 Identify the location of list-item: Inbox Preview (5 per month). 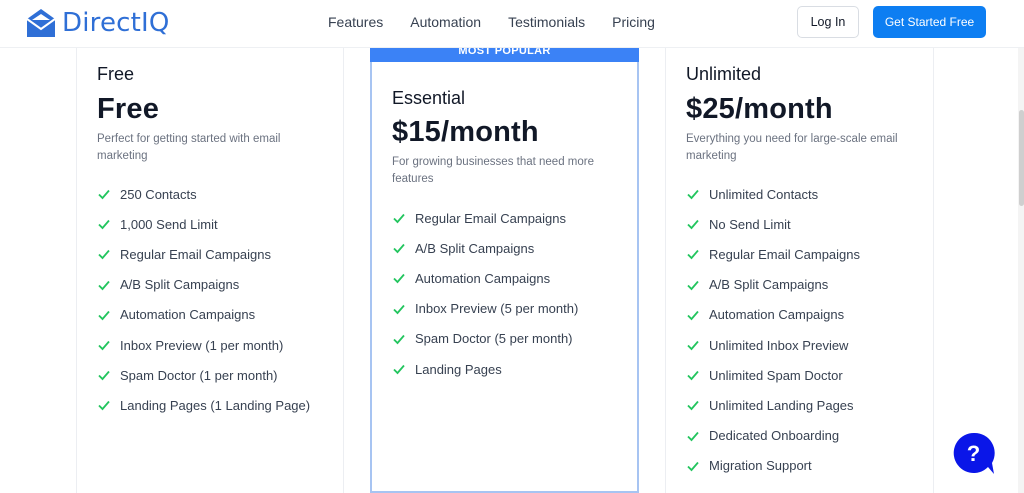
(485, 309).